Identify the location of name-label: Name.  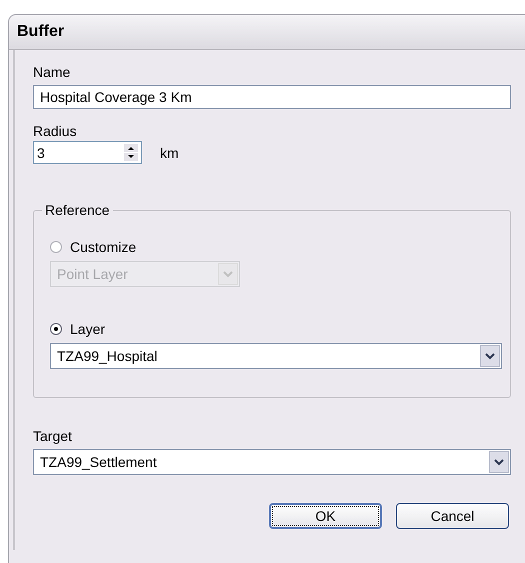
(51, 72).